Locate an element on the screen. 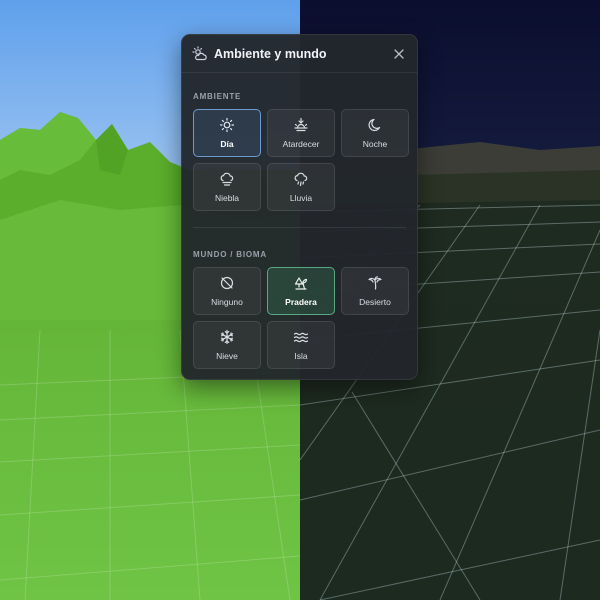 This screenshot has width=600, height=600. palm-icon is located at coordinates (375, 283).